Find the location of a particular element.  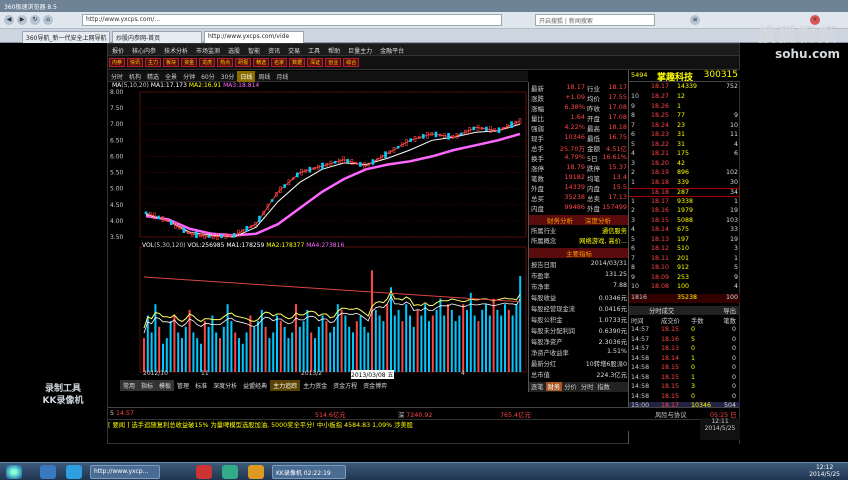

period-2: 30分 is located at coordinates (228, 76).